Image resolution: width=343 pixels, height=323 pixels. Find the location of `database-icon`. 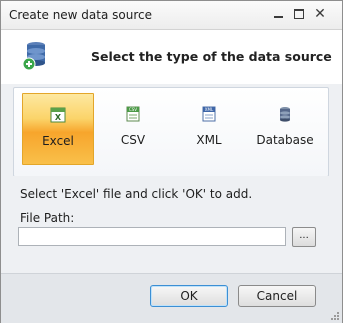

database-icon is located at coordinates (285, 114).